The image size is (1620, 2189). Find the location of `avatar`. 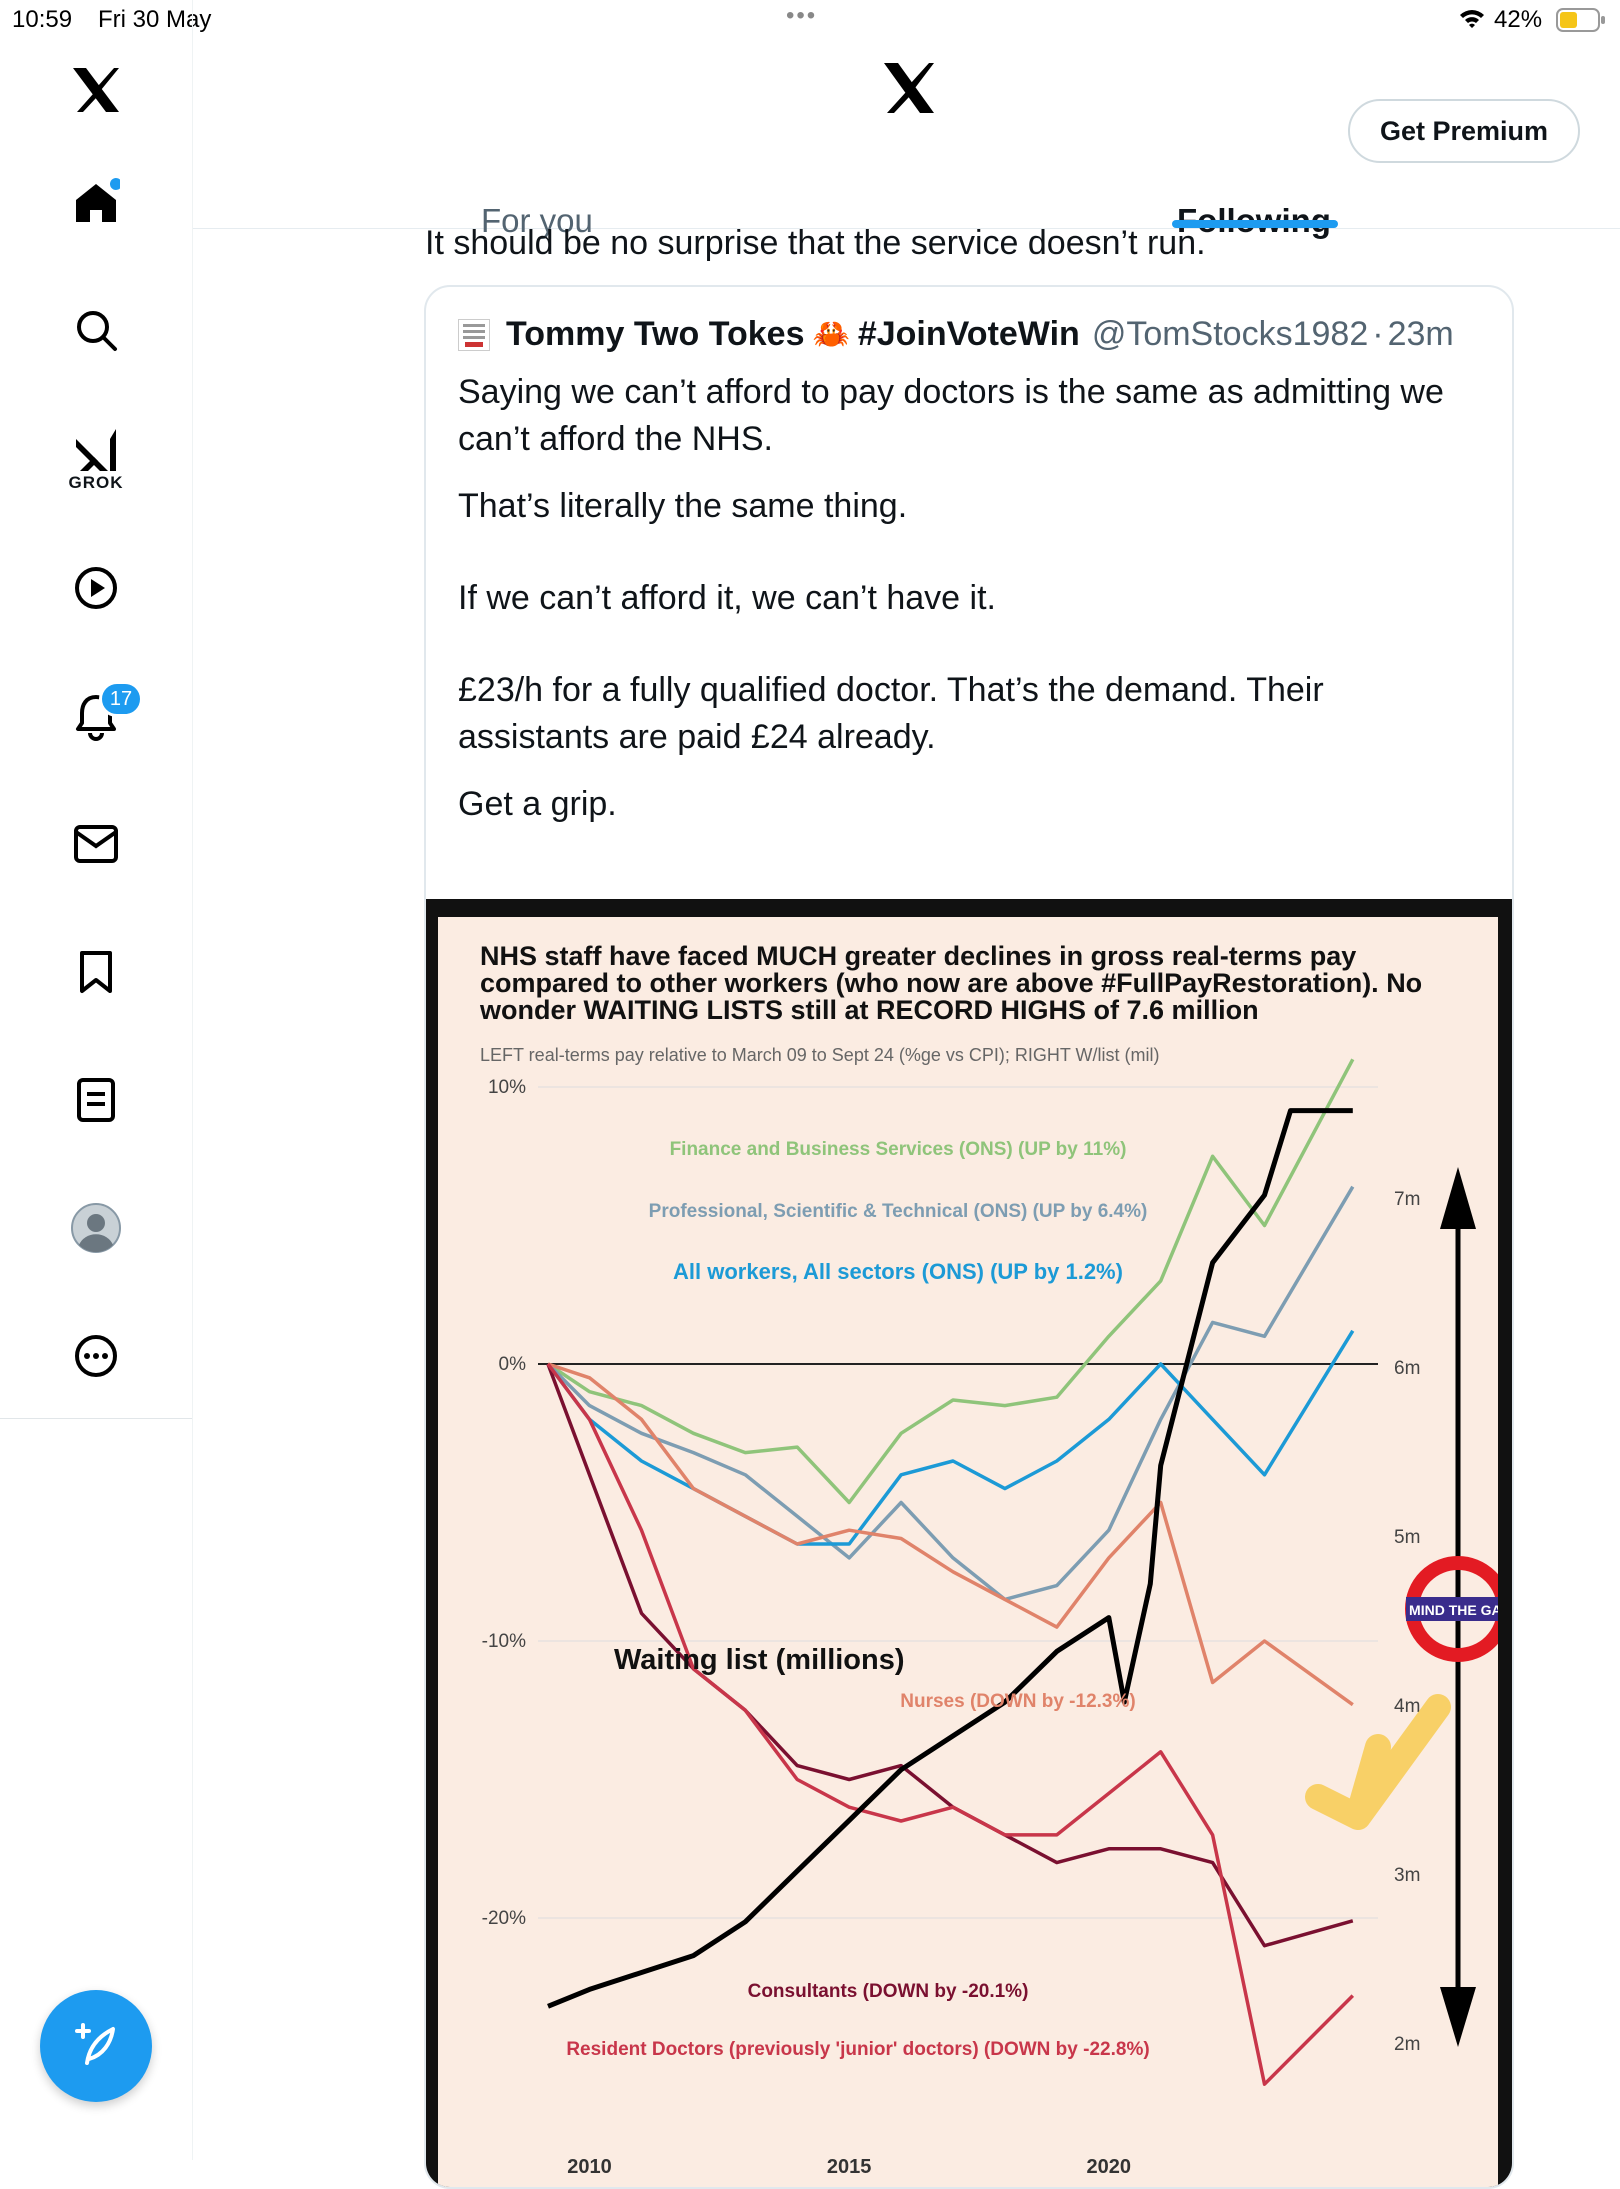

avatar is located at coordinates (474, 334).